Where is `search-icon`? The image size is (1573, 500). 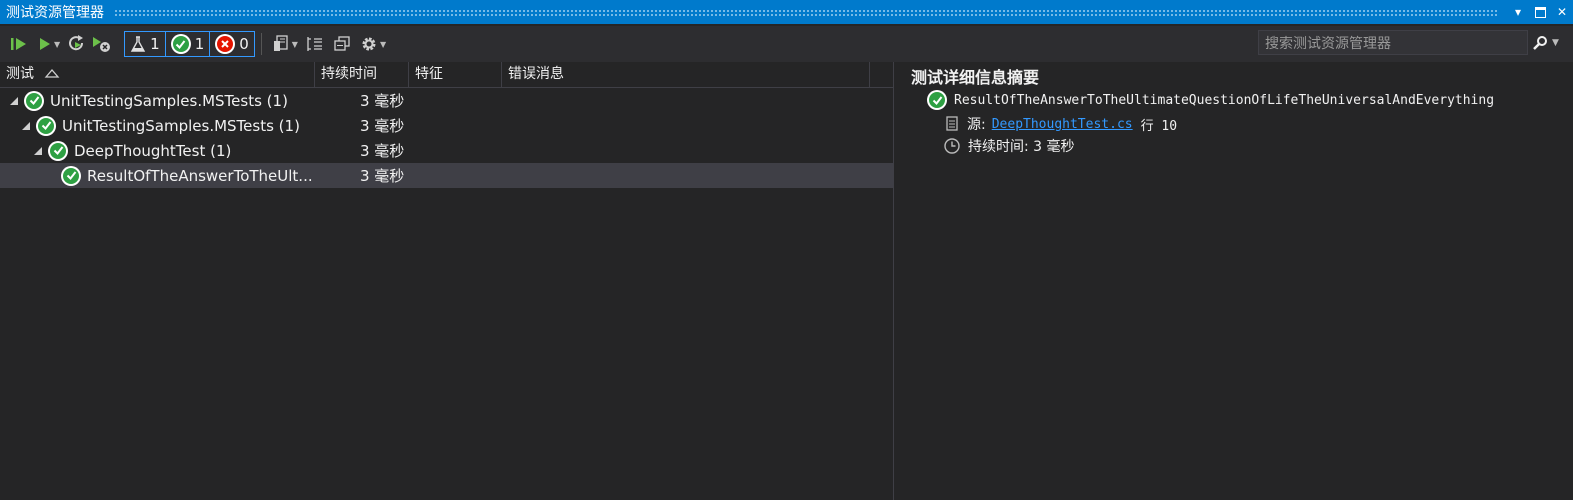 search-icon is located at coordinates (1540, 42).